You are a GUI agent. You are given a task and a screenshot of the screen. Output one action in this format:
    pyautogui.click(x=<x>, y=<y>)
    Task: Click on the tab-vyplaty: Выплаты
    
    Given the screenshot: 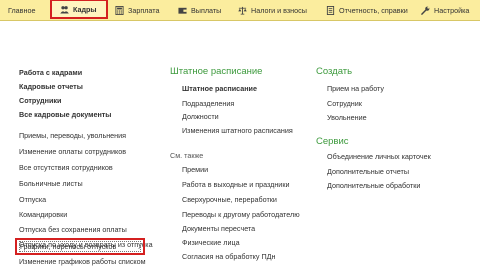 What is the action you would take?
    pyautogui.click(x=199, y=10)
    